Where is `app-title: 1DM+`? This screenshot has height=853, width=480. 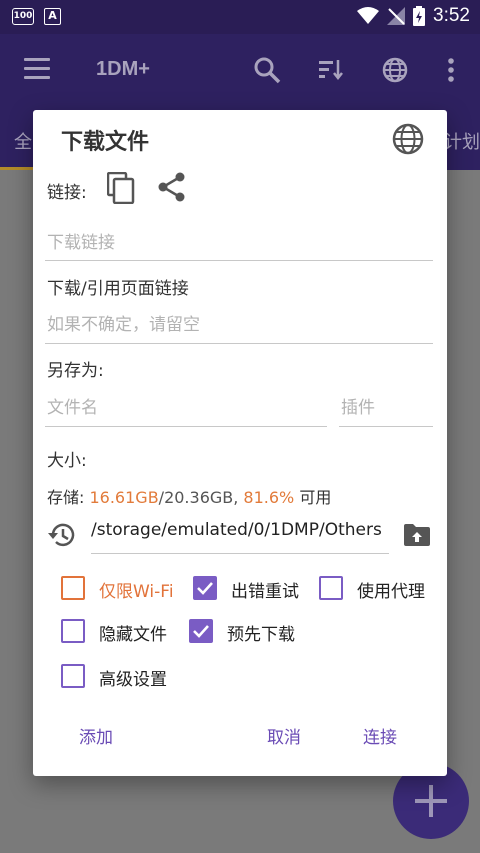 app-title: 1DM+ is located at coordinates (123, 69).